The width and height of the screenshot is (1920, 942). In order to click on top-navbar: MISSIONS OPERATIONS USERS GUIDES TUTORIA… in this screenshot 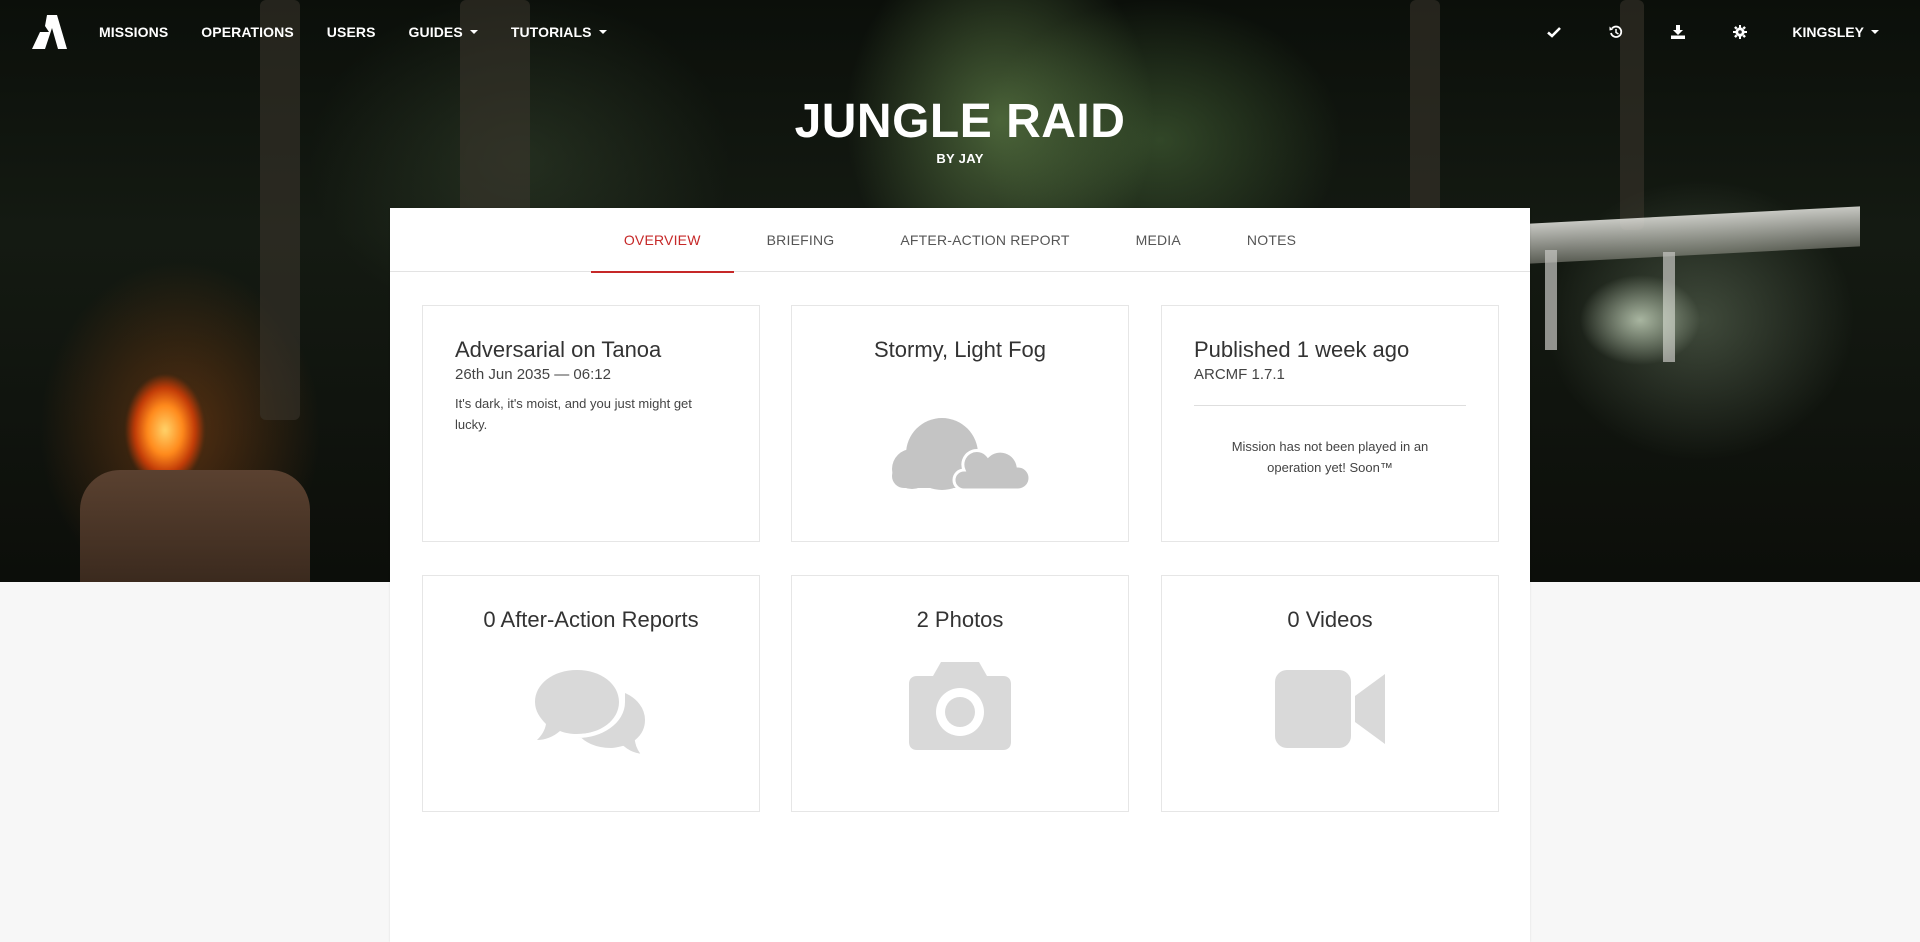, I will do `click(960, 32)`.